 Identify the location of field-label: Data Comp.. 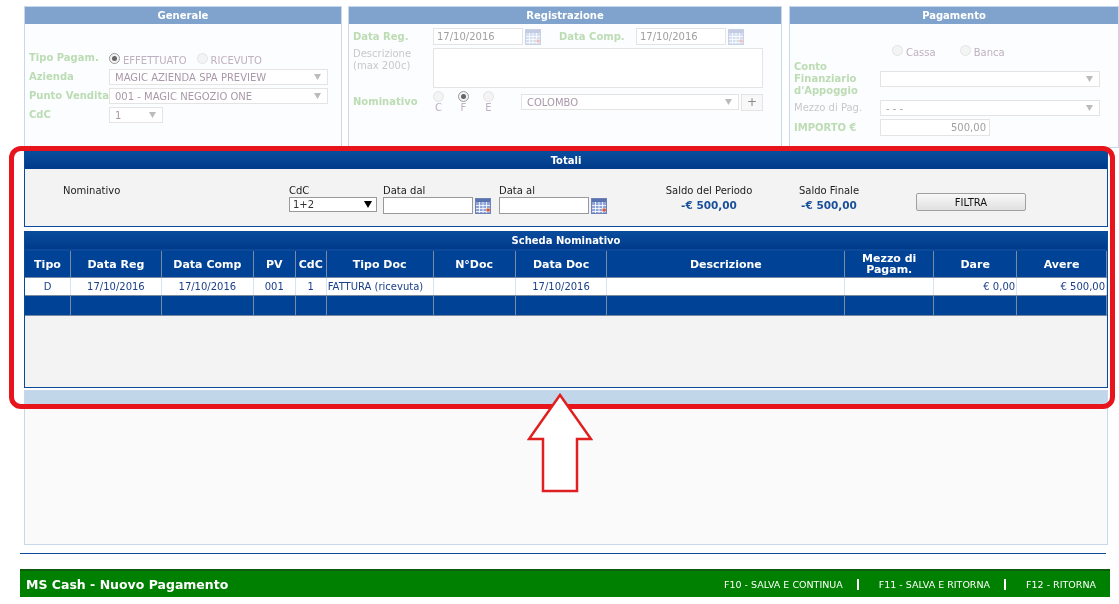
(592, 36).